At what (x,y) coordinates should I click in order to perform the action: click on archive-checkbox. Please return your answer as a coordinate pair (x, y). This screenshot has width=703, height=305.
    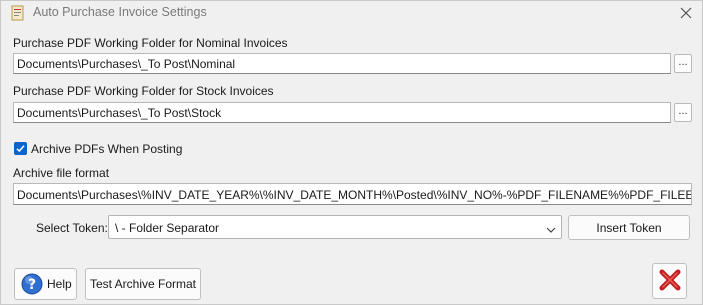
    Looking at the image, I should click on (20, 148).